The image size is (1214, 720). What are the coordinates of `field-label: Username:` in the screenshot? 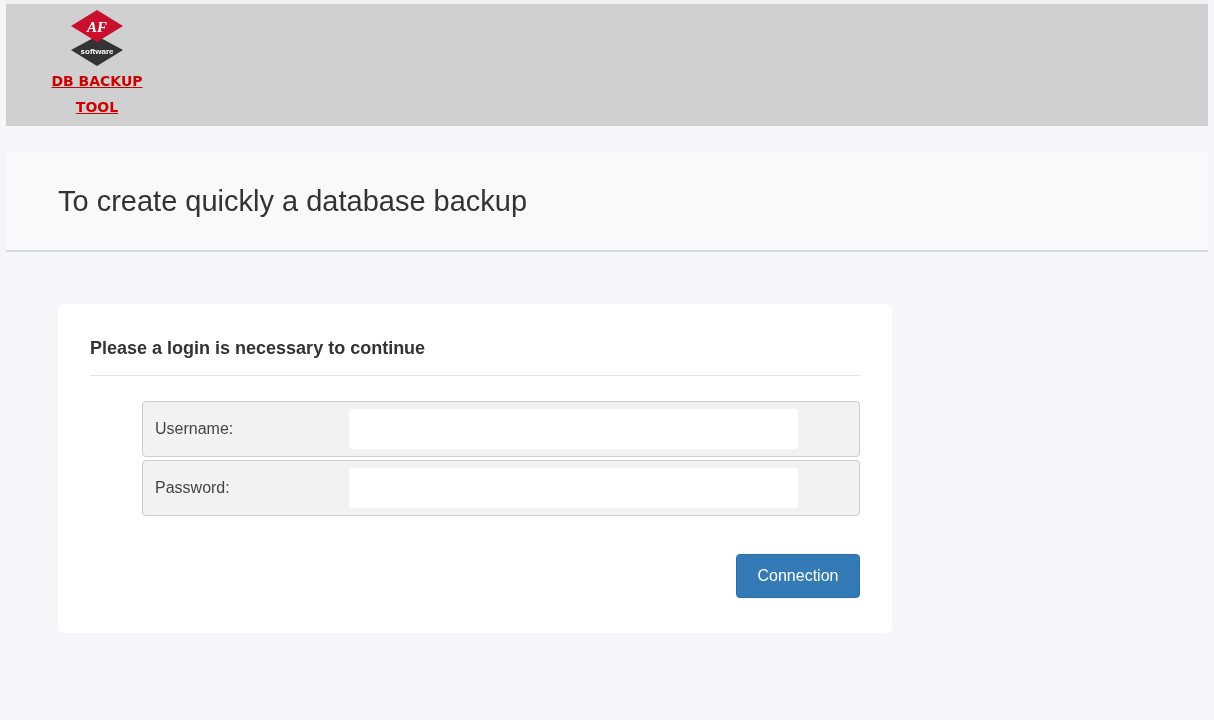 It's located at (195, 429).